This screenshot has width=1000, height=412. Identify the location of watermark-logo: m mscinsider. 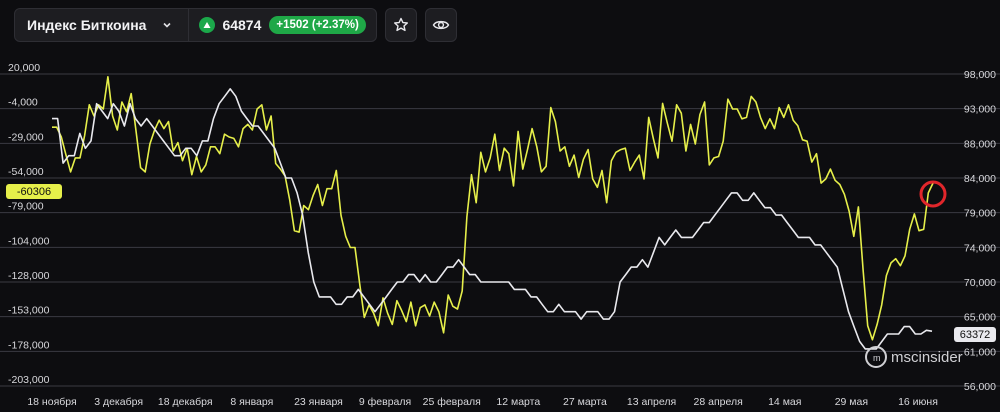
(914, 357).